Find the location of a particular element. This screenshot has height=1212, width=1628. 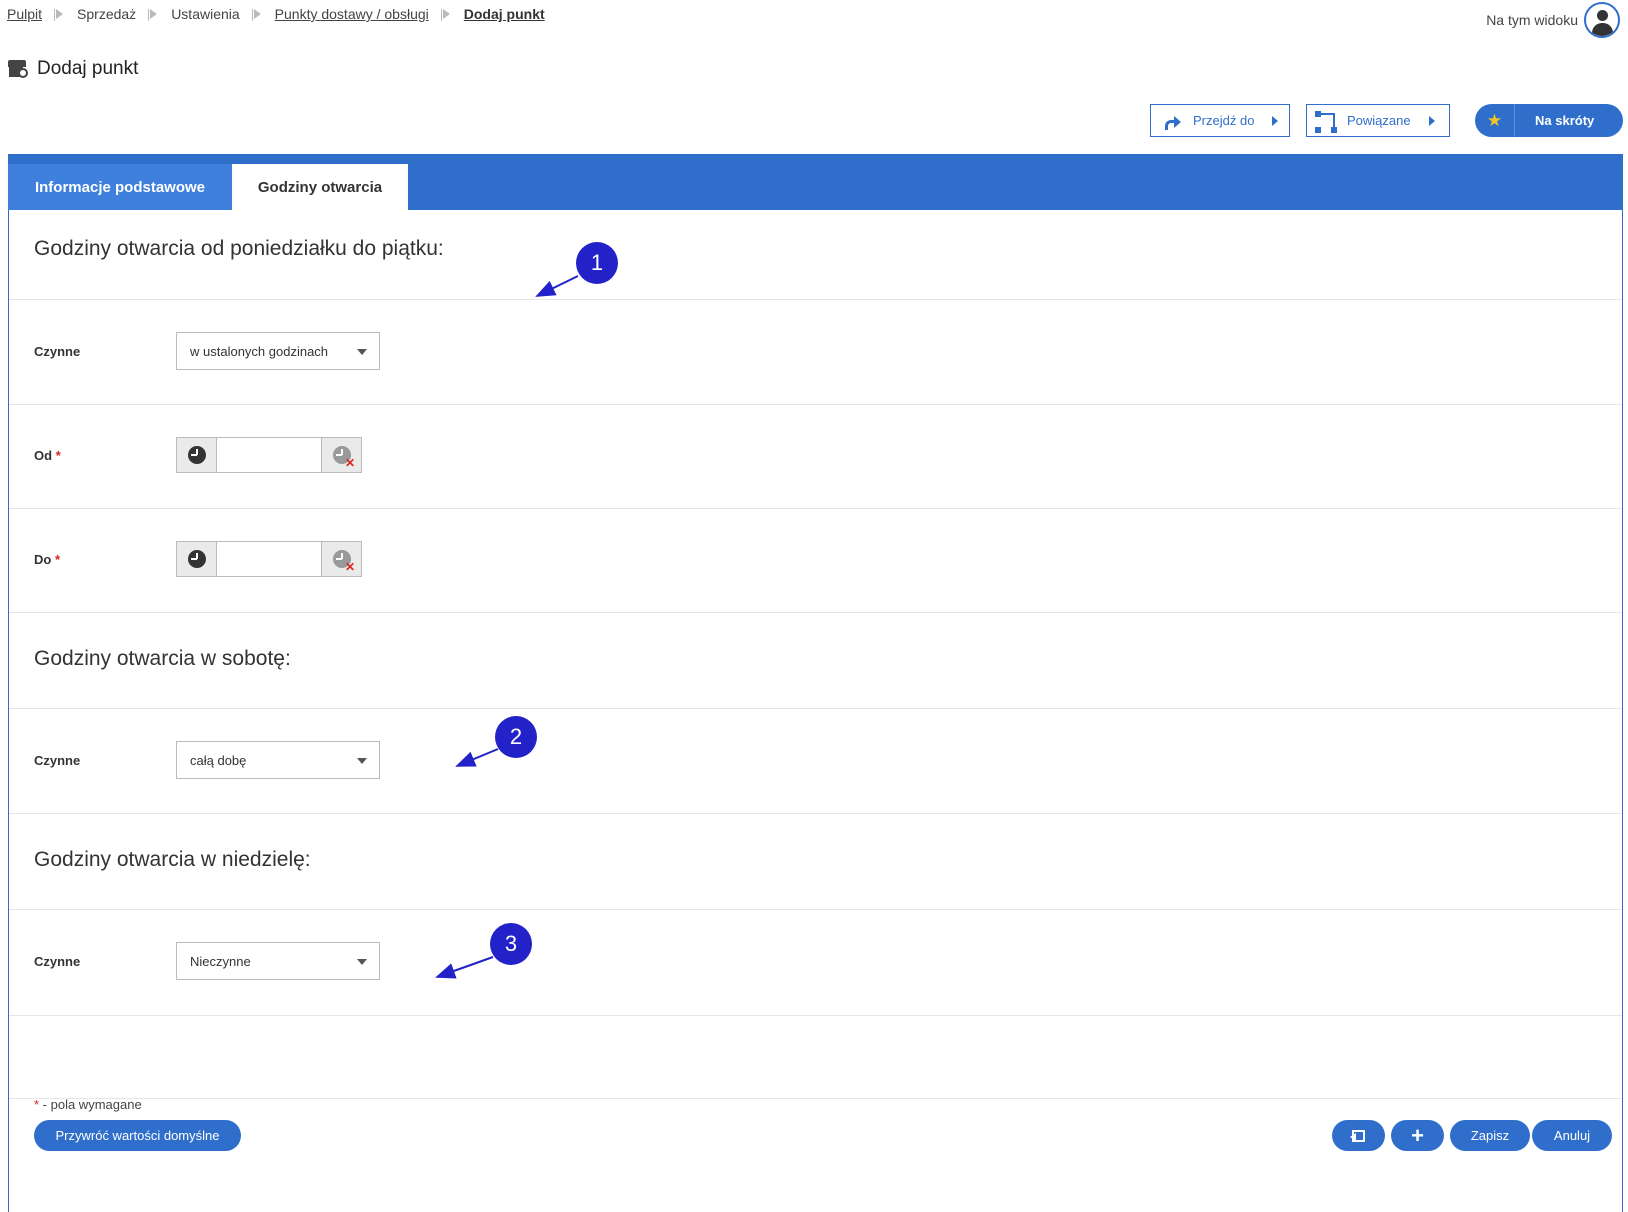

annotation-arrows is located at coordinates (507, 627).